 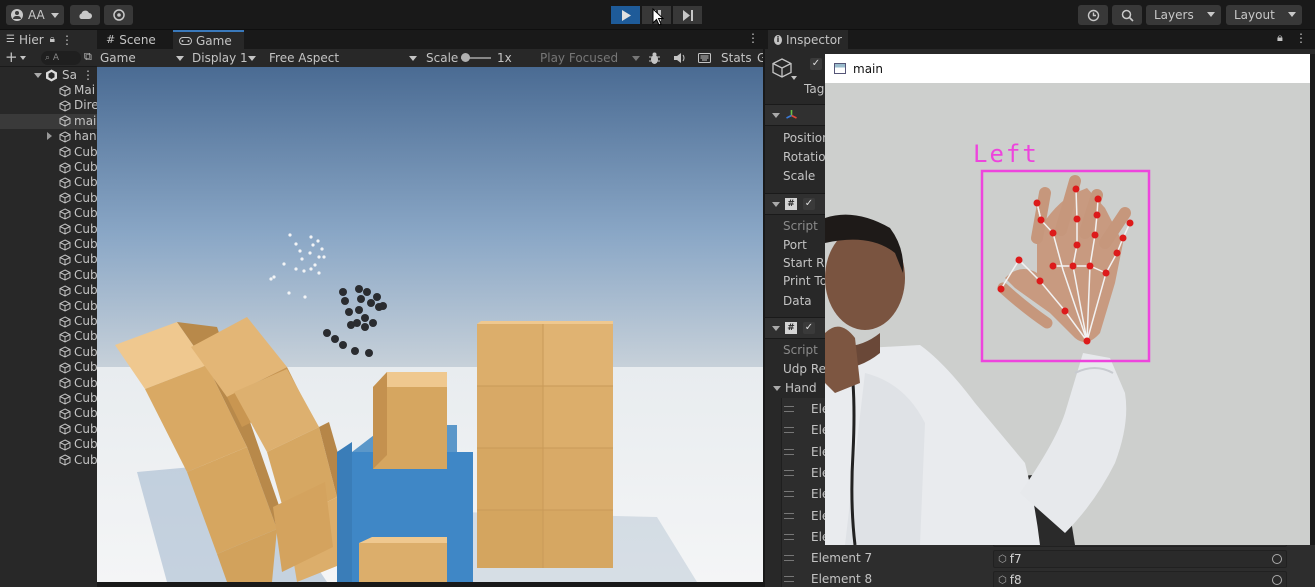 I want to click on tab-hierarchy: ☰ Hier 🔒︎ ⋮, so click(x=48, y=39).